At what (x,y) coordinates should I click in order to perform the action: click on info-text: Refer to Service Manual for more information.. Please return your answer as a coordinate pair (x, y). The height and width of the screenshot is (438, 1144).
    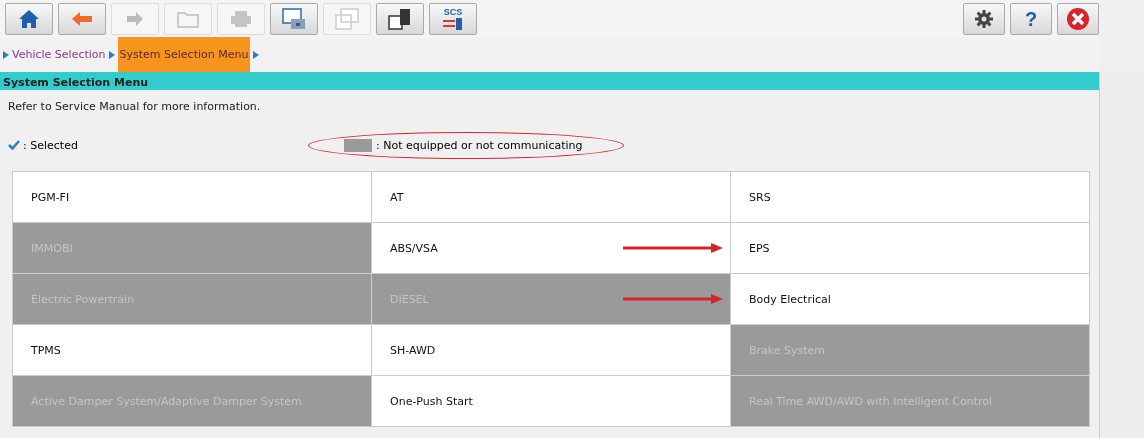
    Looking at the image, I should click on (134, 106).